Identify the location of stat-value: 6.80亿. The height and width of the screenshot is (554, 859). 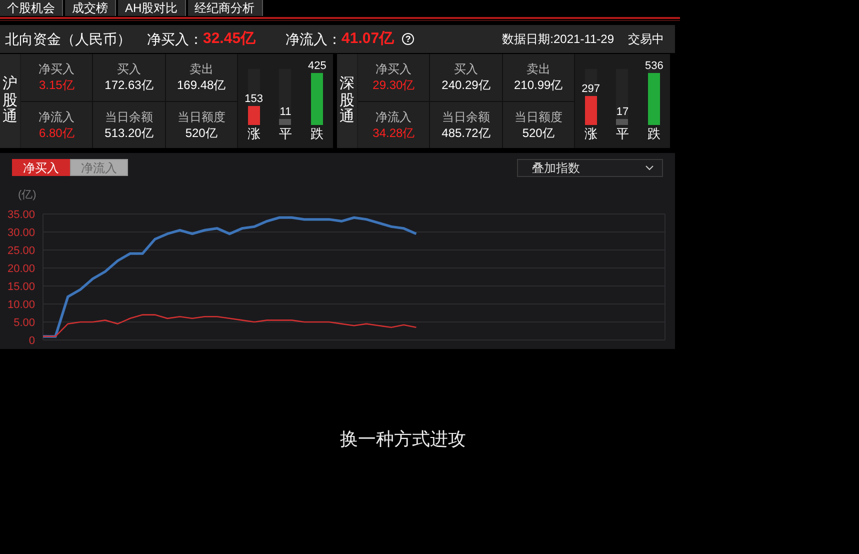
(56, 132).